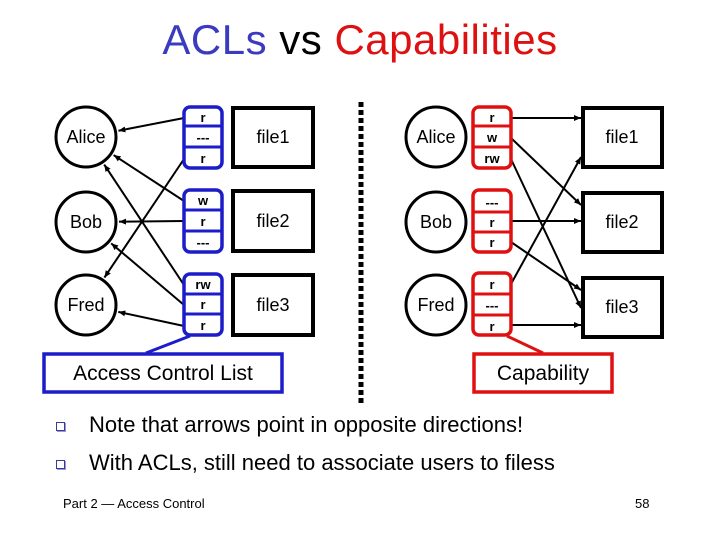  I want to click on cap-files: file1 file2 file3, so click(622, 222).